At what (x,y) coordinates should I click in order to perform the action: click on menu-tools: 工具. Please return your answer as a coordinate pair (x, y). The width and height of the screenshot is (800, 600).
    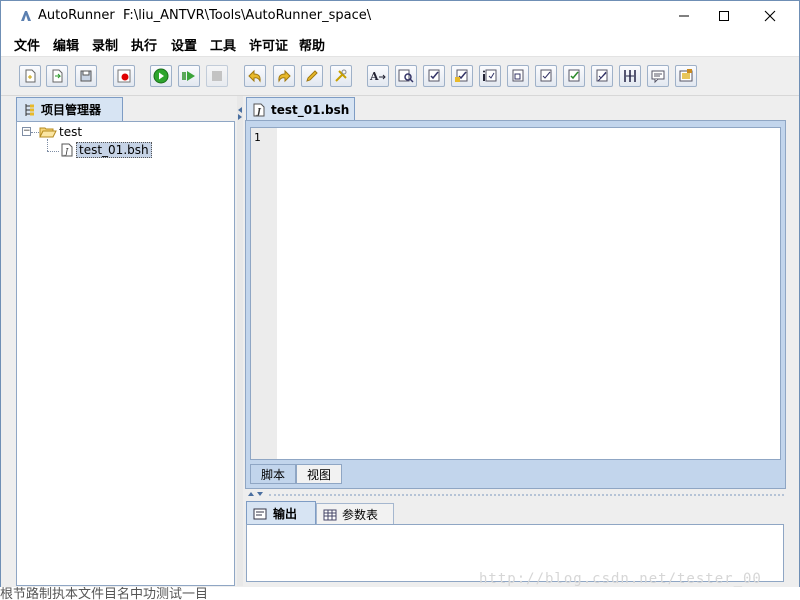
    Looking at the image, I should click on (223, 44).